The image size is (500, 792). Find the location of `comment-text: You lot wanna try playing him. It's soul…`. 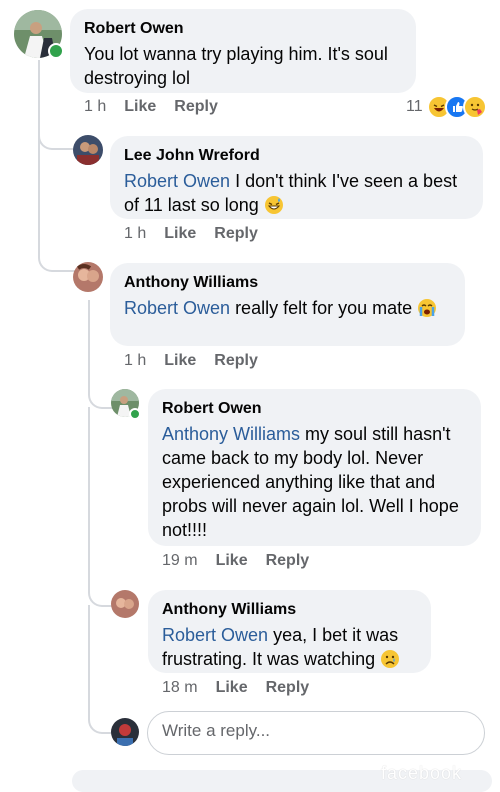

comment-text: You lot wanna try playing him. It's soul… is located at coordinates (236, 66).